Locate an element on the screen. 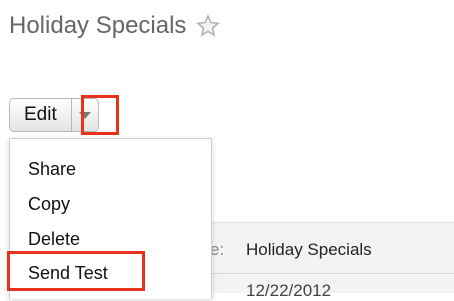  detail-name-value: Holiday Specials is located at coordinates (309, 249).